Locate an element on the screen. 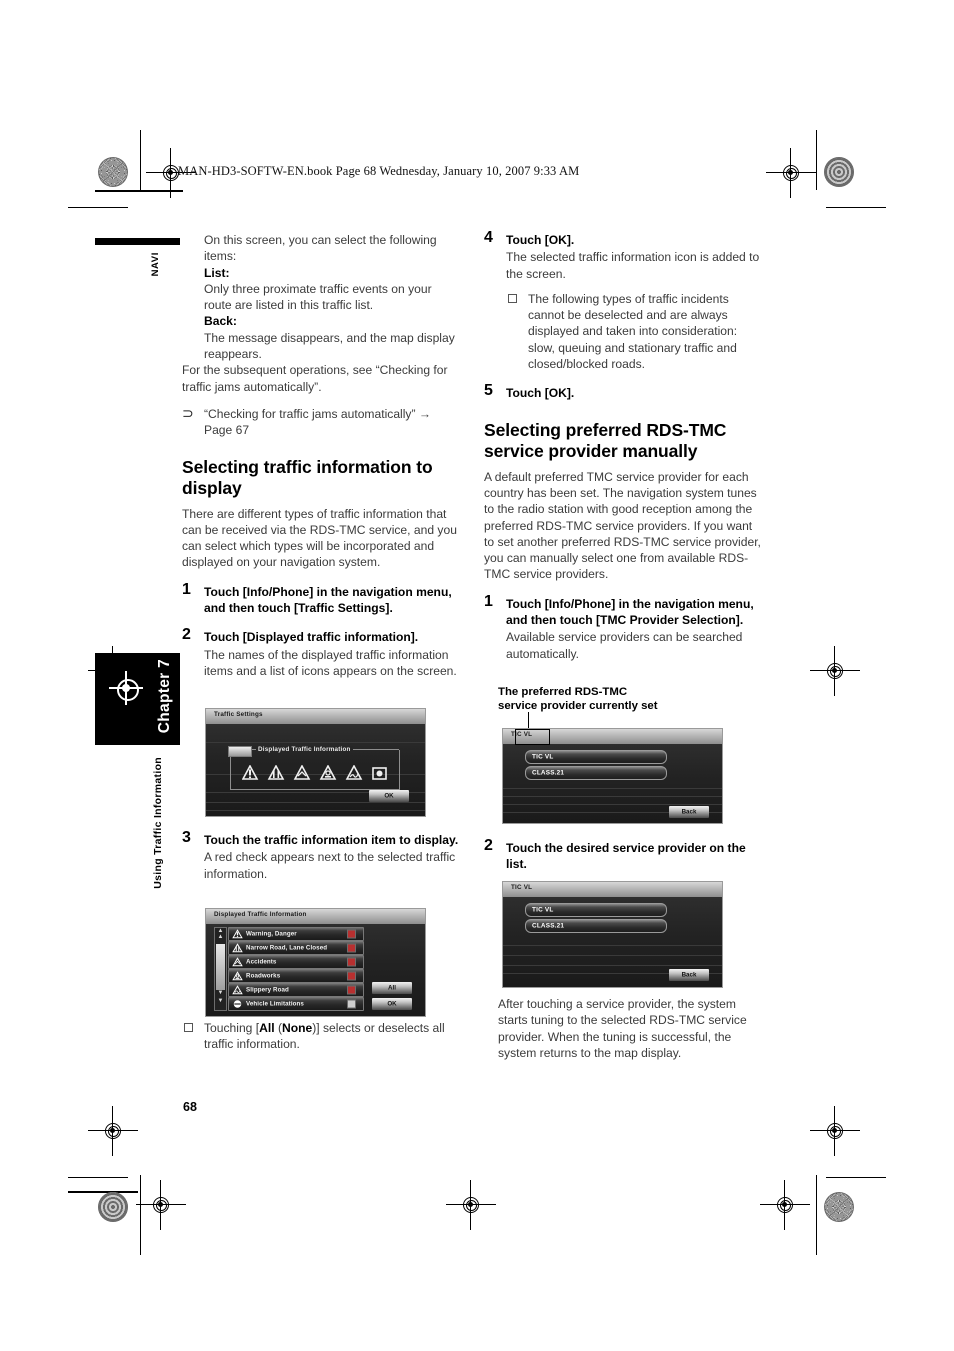 The width and height of the screenshot is (954, 1351). registration-mark-bottom-right is located at coordinates (785, 1205).